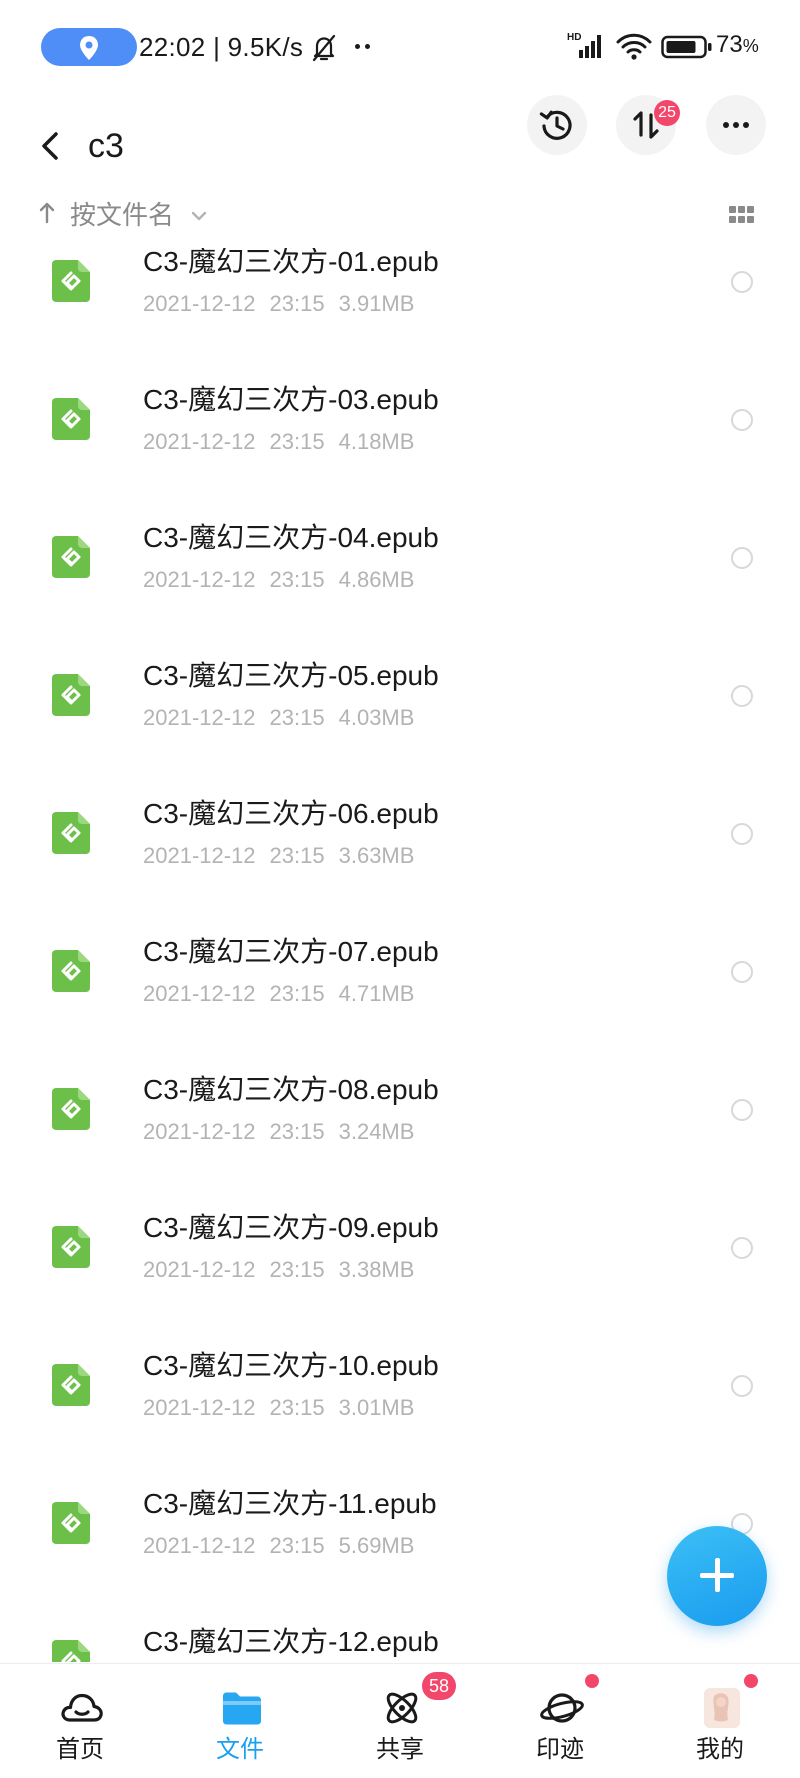  Describe the element at coordinates (751, 1681) in the screenshot. I see `nav-mine-dot` at that location.